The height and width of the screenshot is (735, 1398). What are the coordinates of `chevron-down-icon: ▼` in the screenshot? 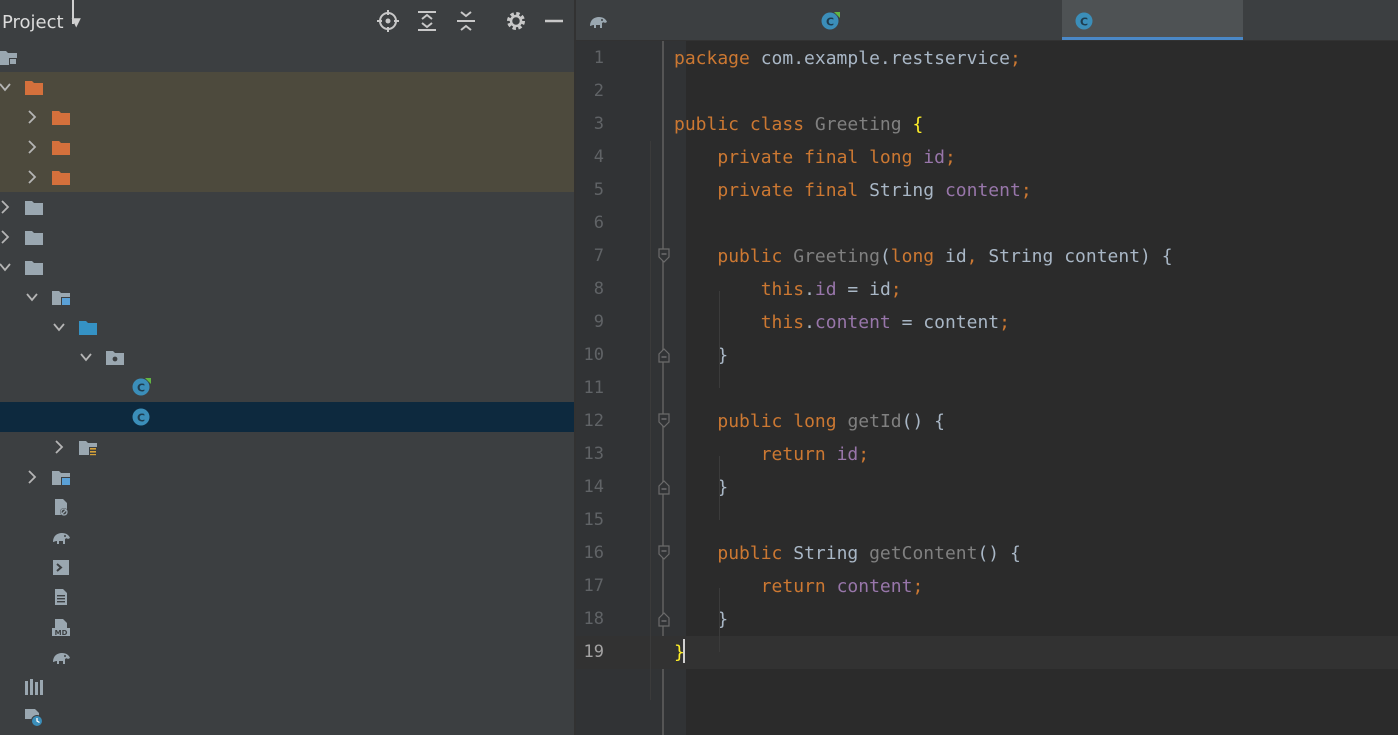 It's located at (76, 14).